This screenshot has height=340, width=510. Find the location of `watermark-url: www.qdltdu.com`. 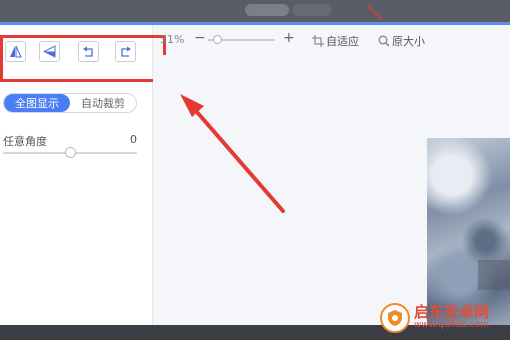

watermark-url: www.qdltdu.com is located at coordinates (452, 325).